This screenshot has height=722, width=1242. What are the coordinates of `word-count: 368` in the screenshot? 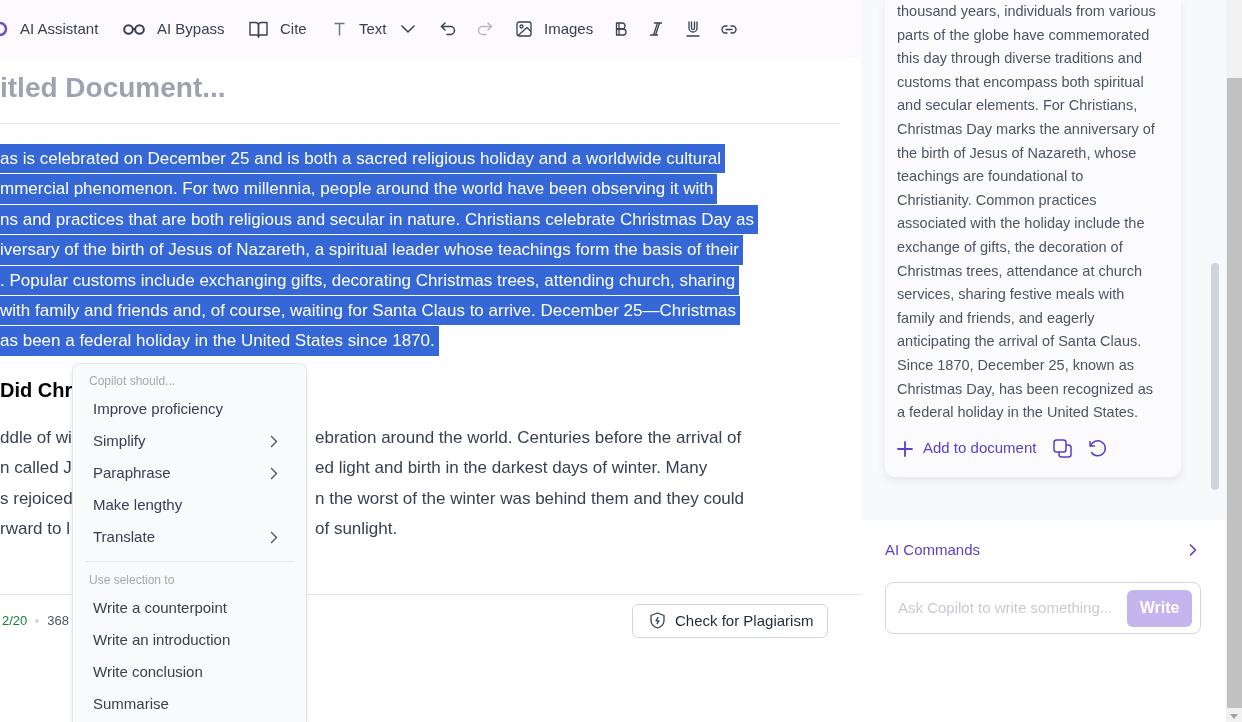 It's located at (58, 621).